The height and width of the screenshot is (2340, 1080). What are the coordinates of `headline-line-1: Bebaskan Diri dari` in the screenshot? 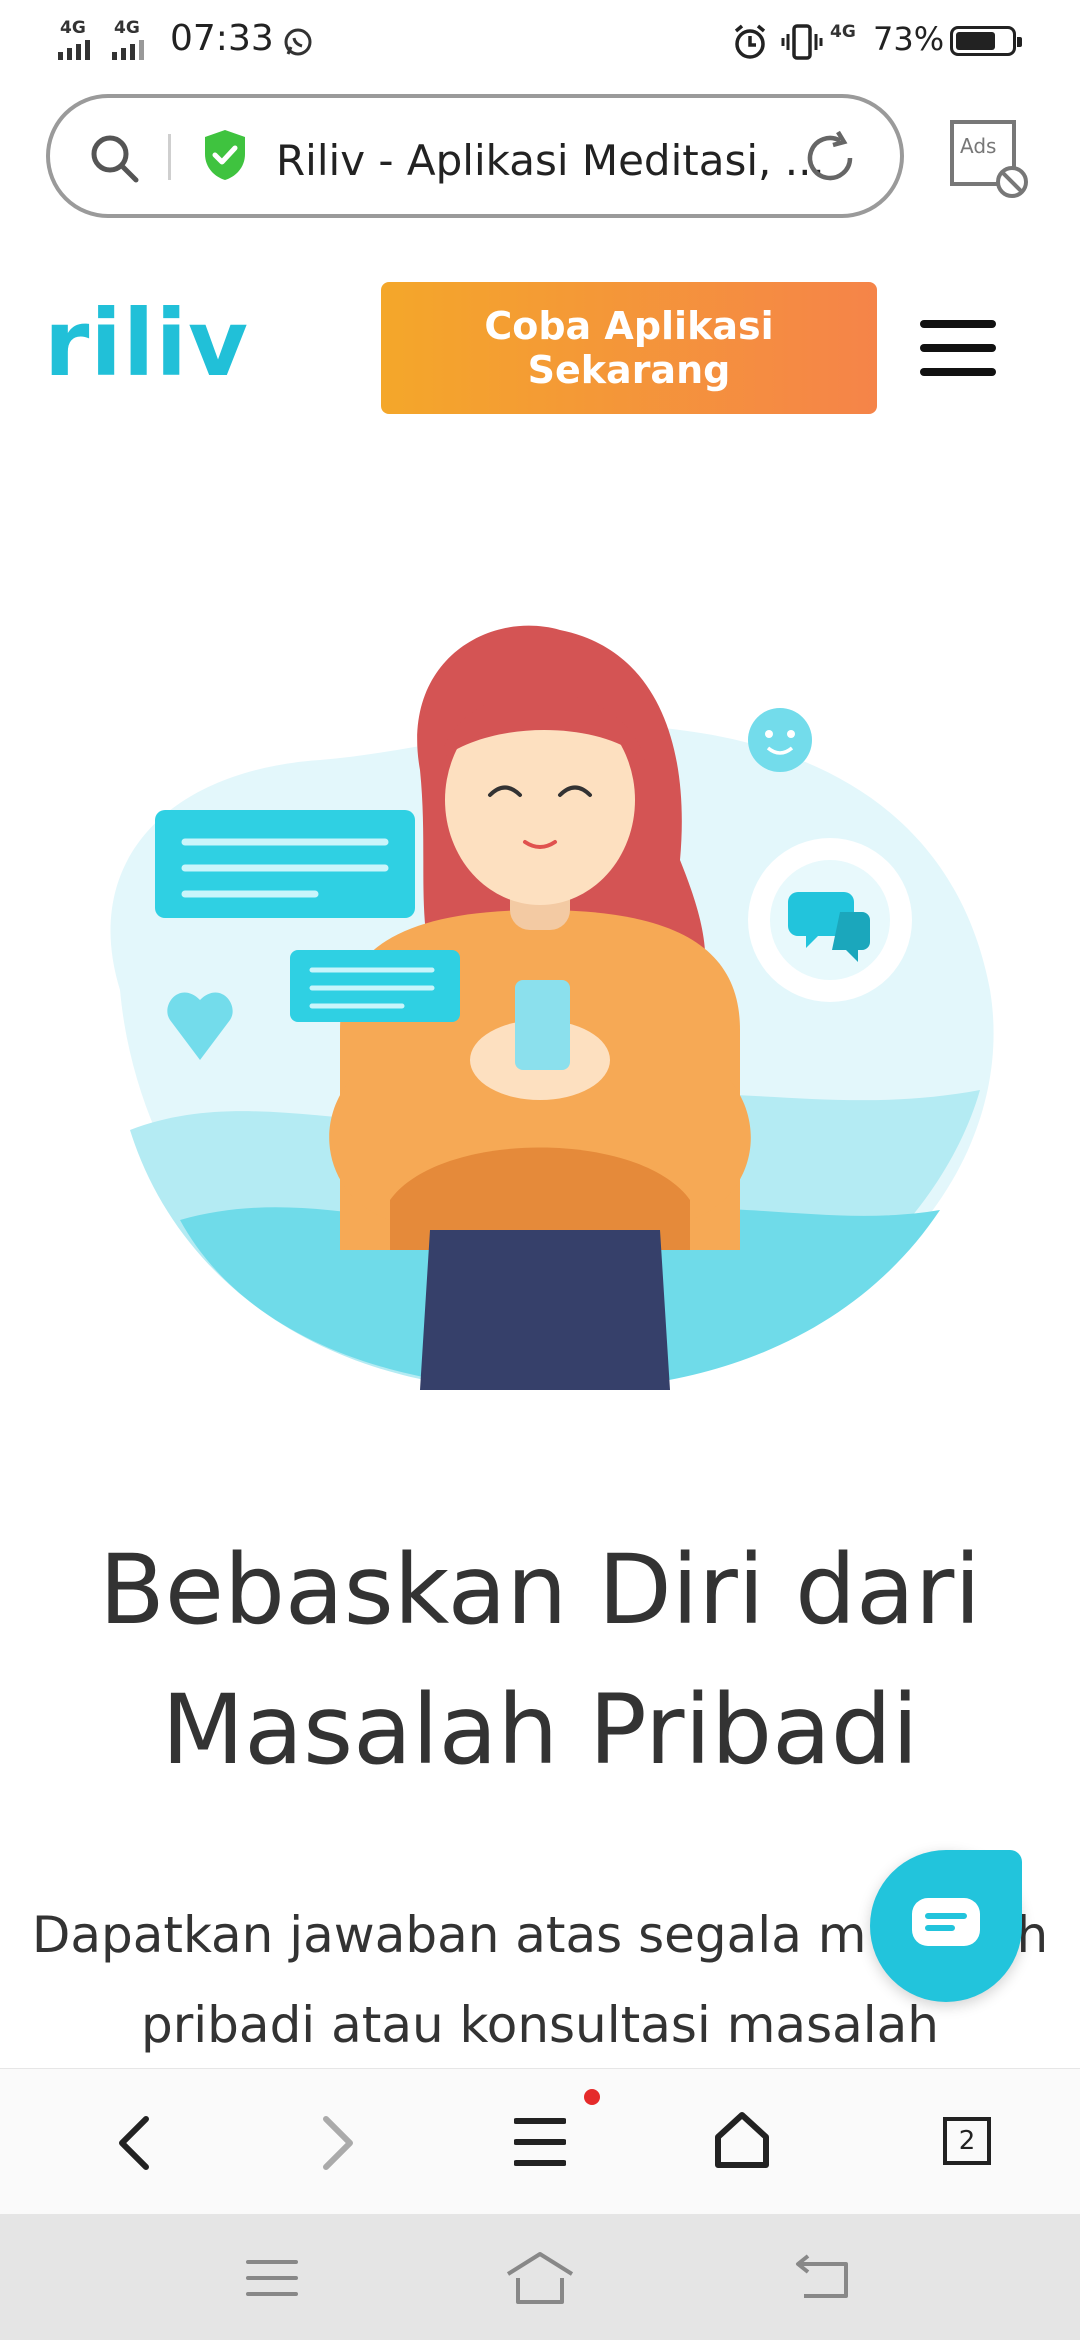 It's located at (540, 1590).